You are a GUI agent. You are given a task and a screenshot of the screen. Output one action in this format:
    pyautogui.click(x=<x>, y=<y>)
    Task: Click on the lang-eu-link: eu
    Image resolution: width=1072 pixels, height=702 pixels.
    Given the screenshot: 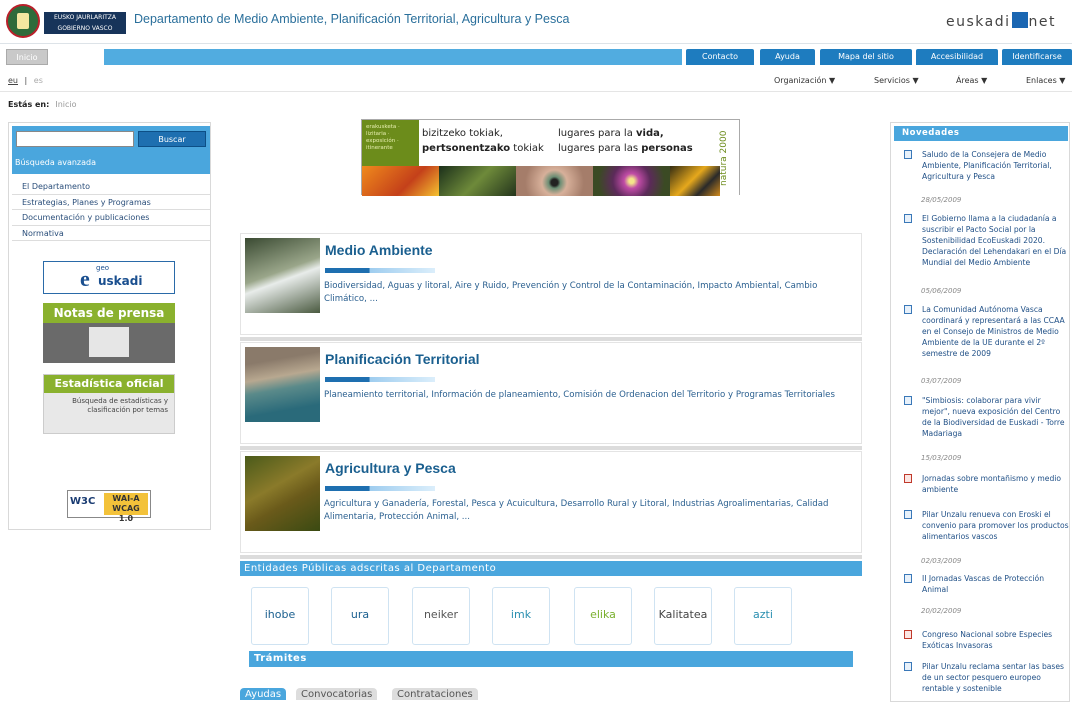 What is the action you would take?
    pyautogui.click(x=13, y=80)
    